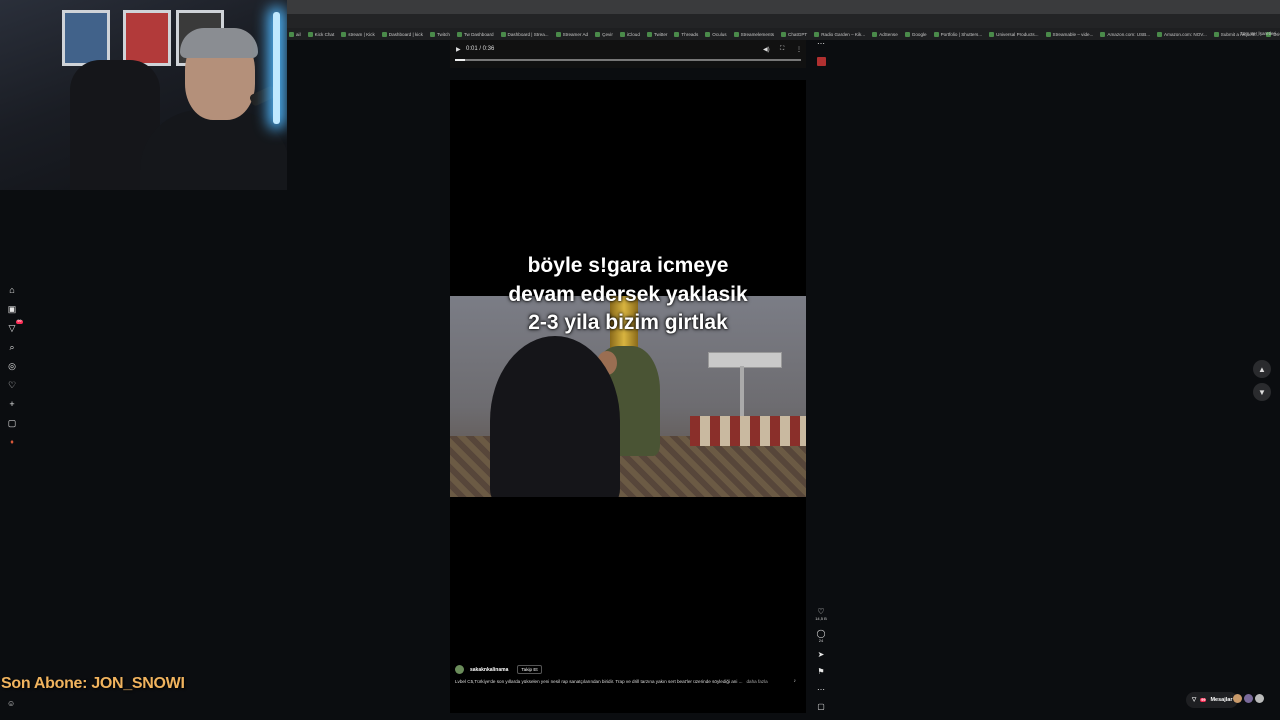  Describe the element at coordinates (821, 672) in the screenshot. I see `bookmark-icon: ⚑` at that location.